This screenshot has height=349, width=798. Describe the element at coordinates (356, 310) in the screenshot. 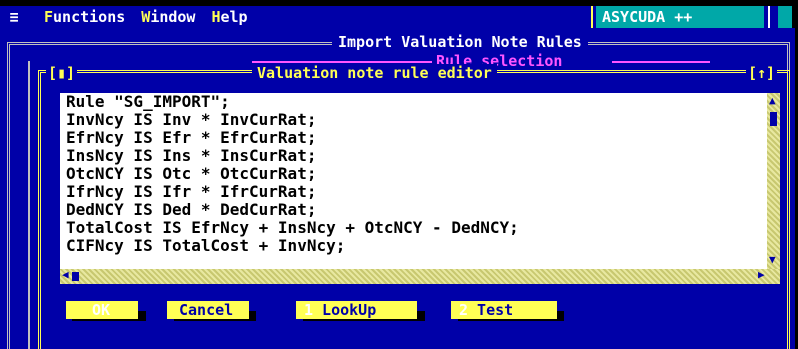

I see `lookup-button: 1 LookUp` at that location.